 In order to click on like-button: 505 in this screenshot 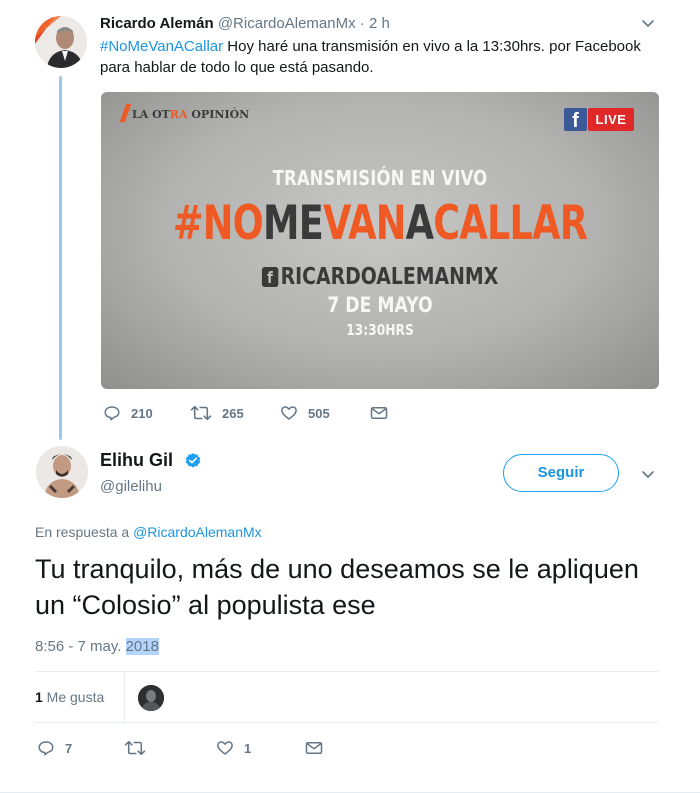, I will do `click(305, 413)`.